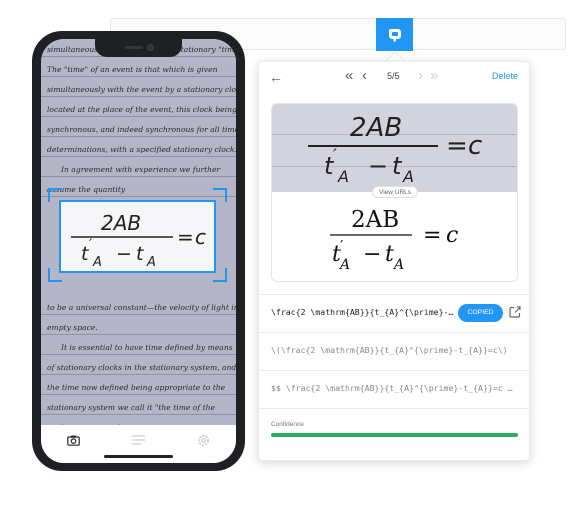 The height and width of the screenshot is (510, 575). Describe the element at coordinates (515, 312) in the screenshot. I see `external-edit-icon` at that location.